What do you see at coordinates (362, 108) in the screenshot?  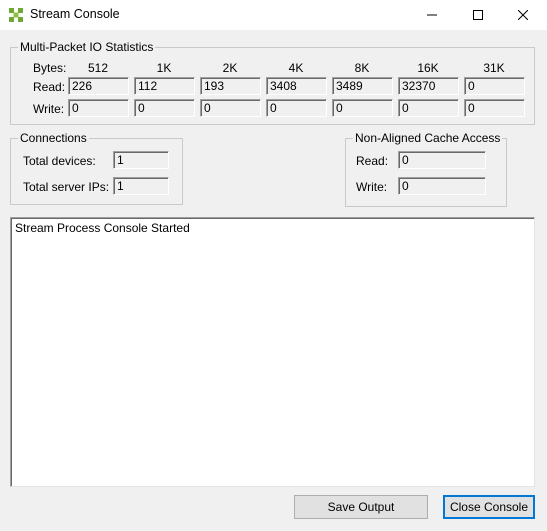 I see `write-8k-field: 0` at bounding box center [362, 108].